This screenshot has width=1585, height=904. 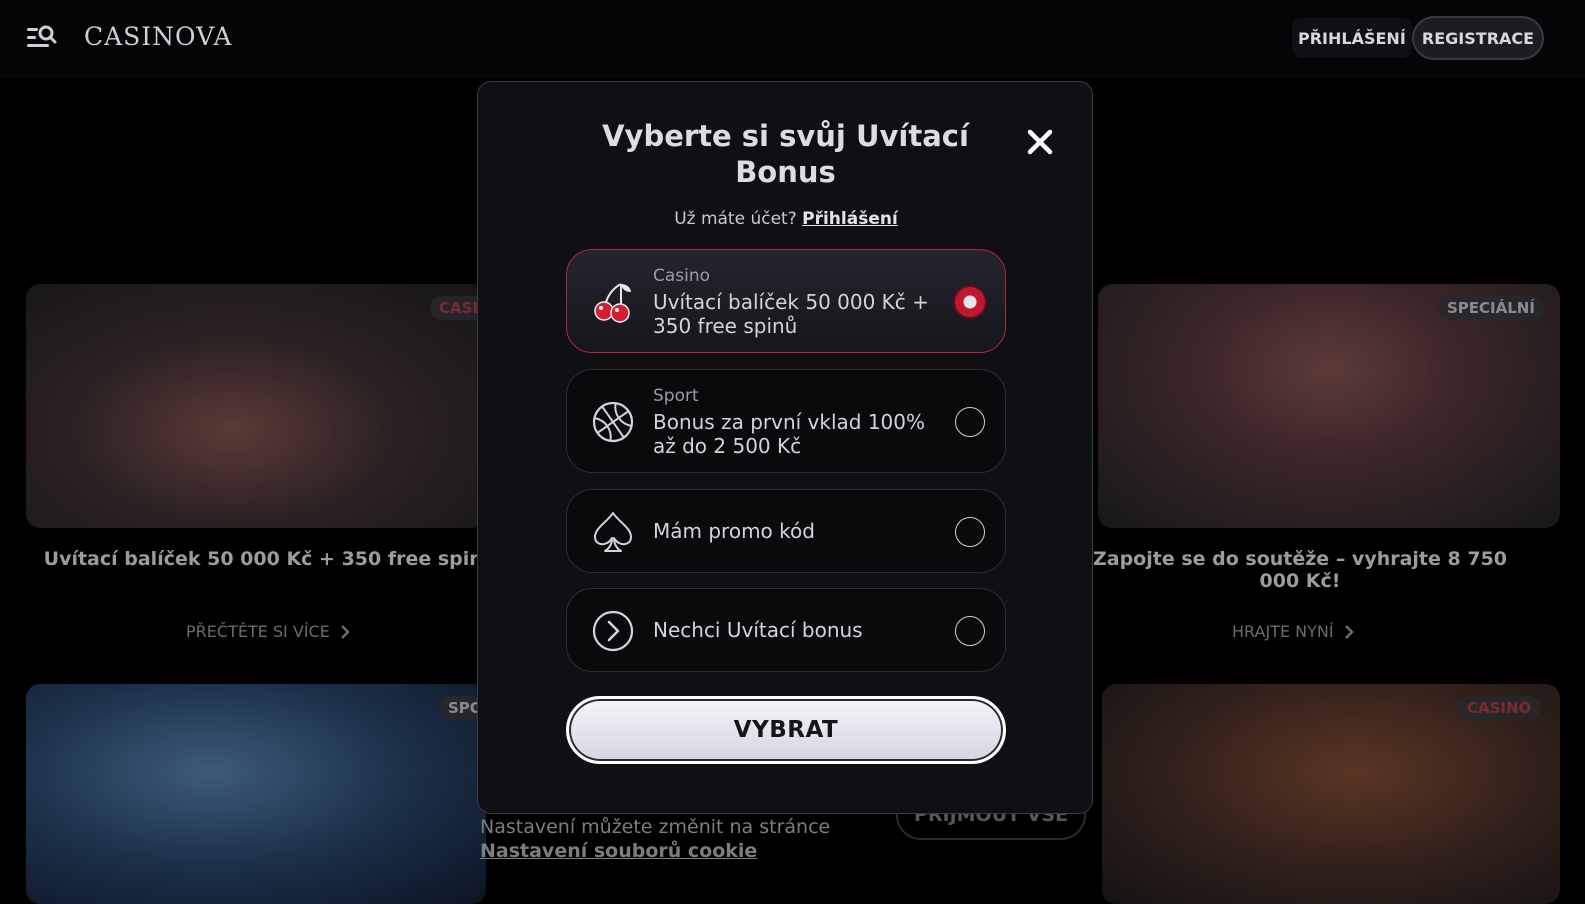 What do you see at coordinates (1352, 38) in the screenshot?
I see `login-button: PŘIHLÁŠENÍ` at bounding box center [1352, 38].